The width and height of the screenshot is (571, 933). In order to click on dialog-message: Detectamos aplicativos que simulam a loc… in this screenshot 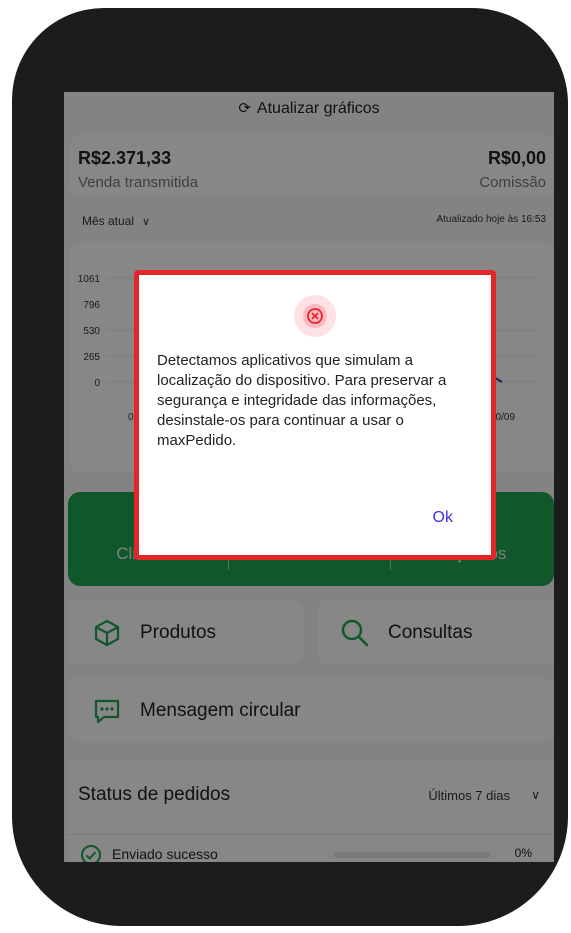, I will do `click(302, 400)`.